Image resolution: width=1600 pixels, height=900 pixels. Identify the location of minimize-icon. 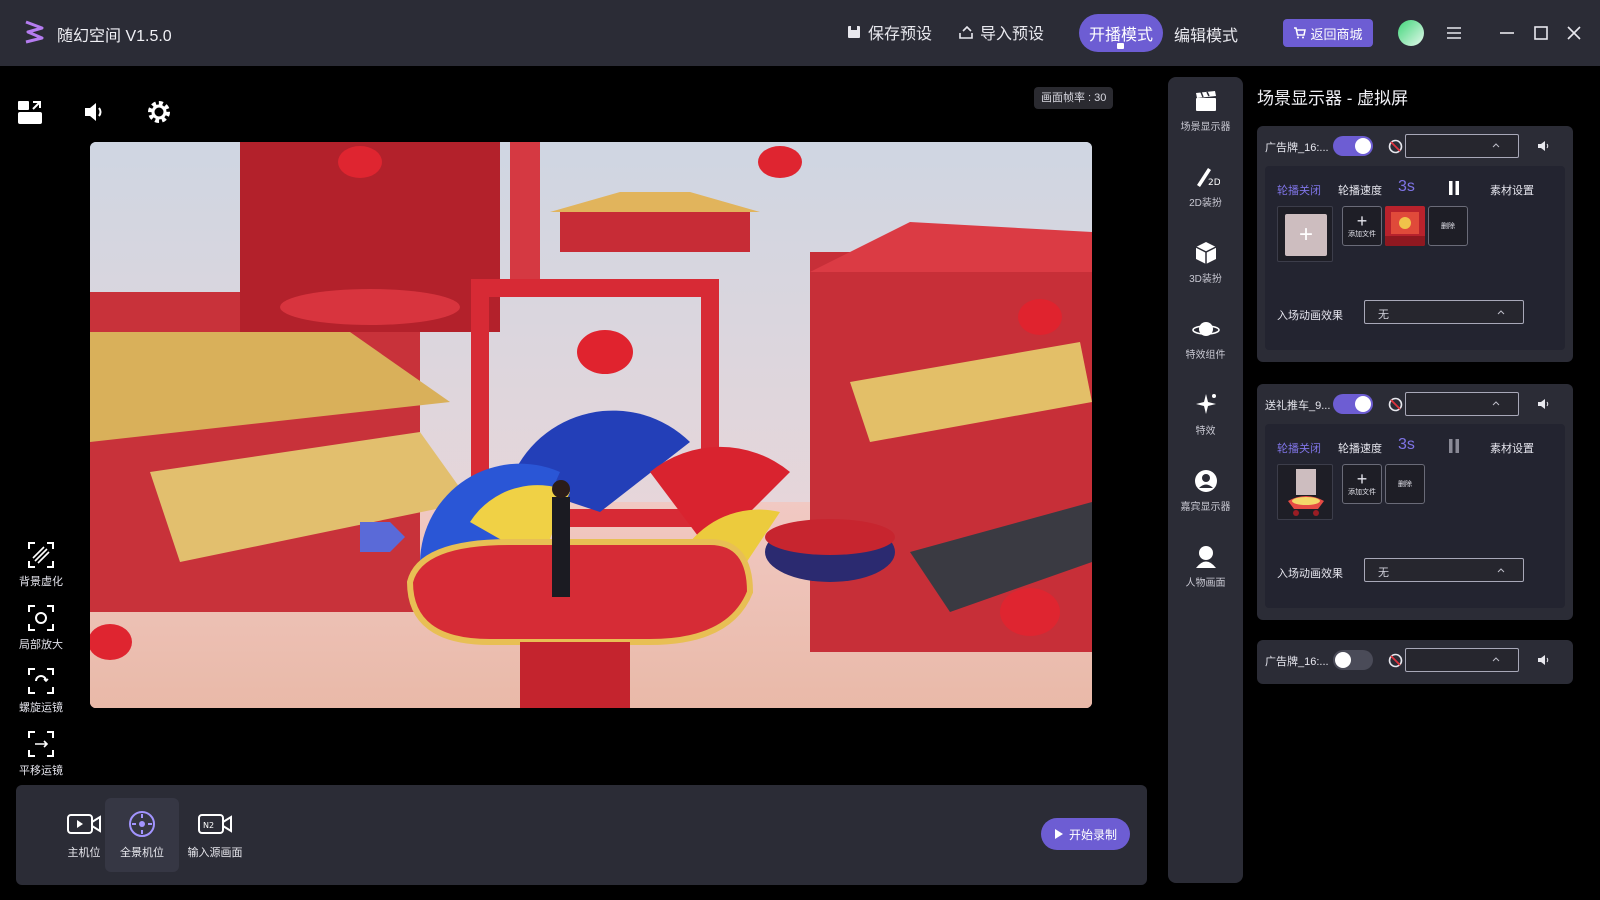
(1507, 33).